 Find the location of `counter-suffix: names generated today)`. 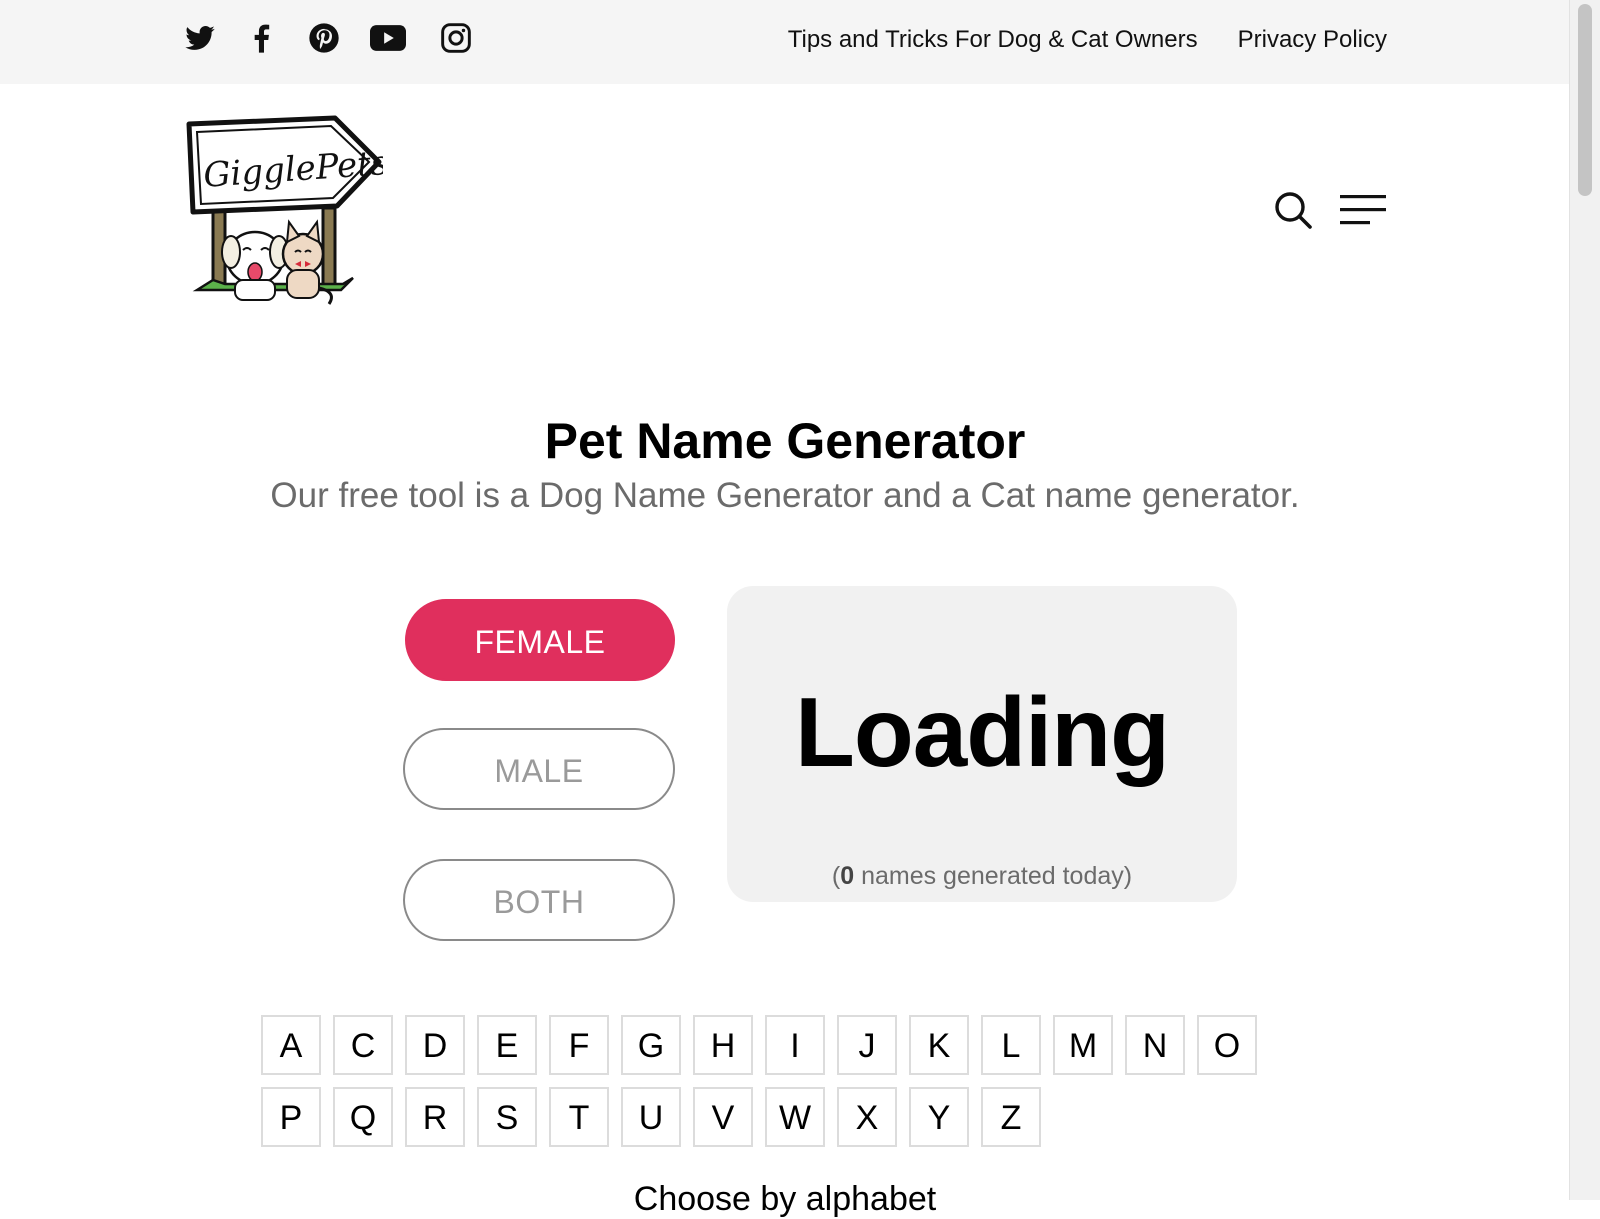

counter-suffix: names generated today) is located at coordinates (993, 876).